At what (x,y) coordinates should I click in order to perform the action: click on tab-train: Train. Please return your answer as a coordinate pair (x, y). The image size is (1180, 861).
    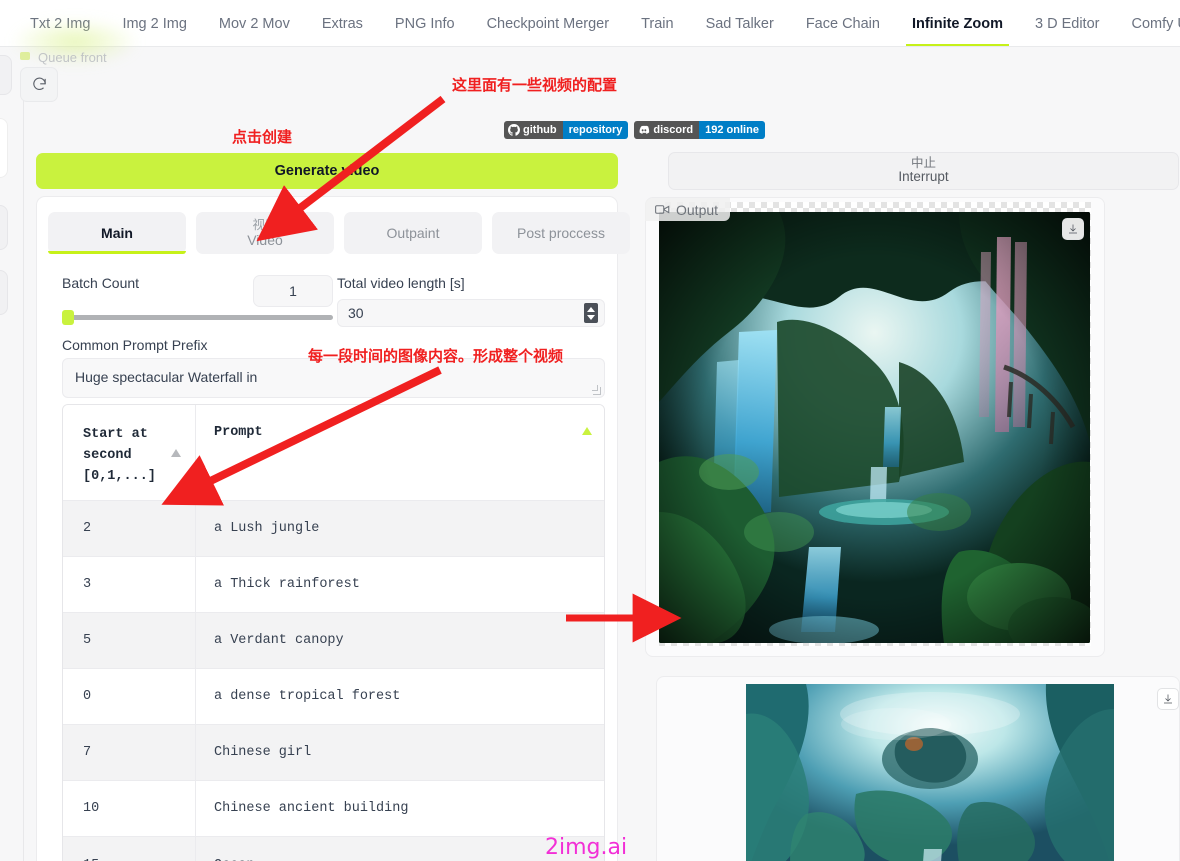
    Looking at the image, I should click on (657, 24).